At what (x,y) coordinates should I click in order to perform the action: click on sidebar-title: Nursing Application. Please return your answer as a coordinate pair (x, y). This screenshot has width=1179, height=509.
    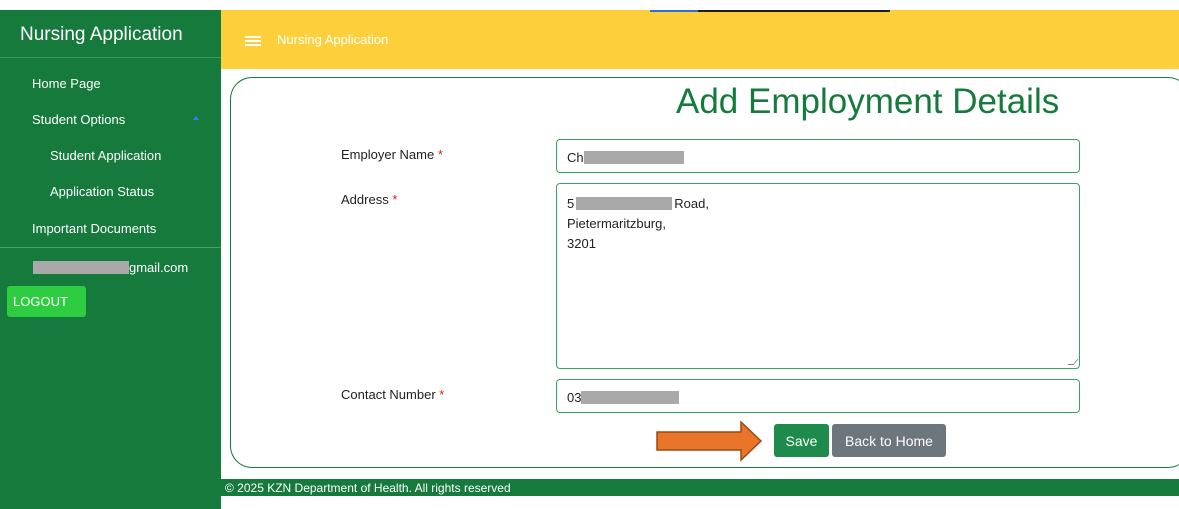
    Looking at the image, I should click on (110, 34).